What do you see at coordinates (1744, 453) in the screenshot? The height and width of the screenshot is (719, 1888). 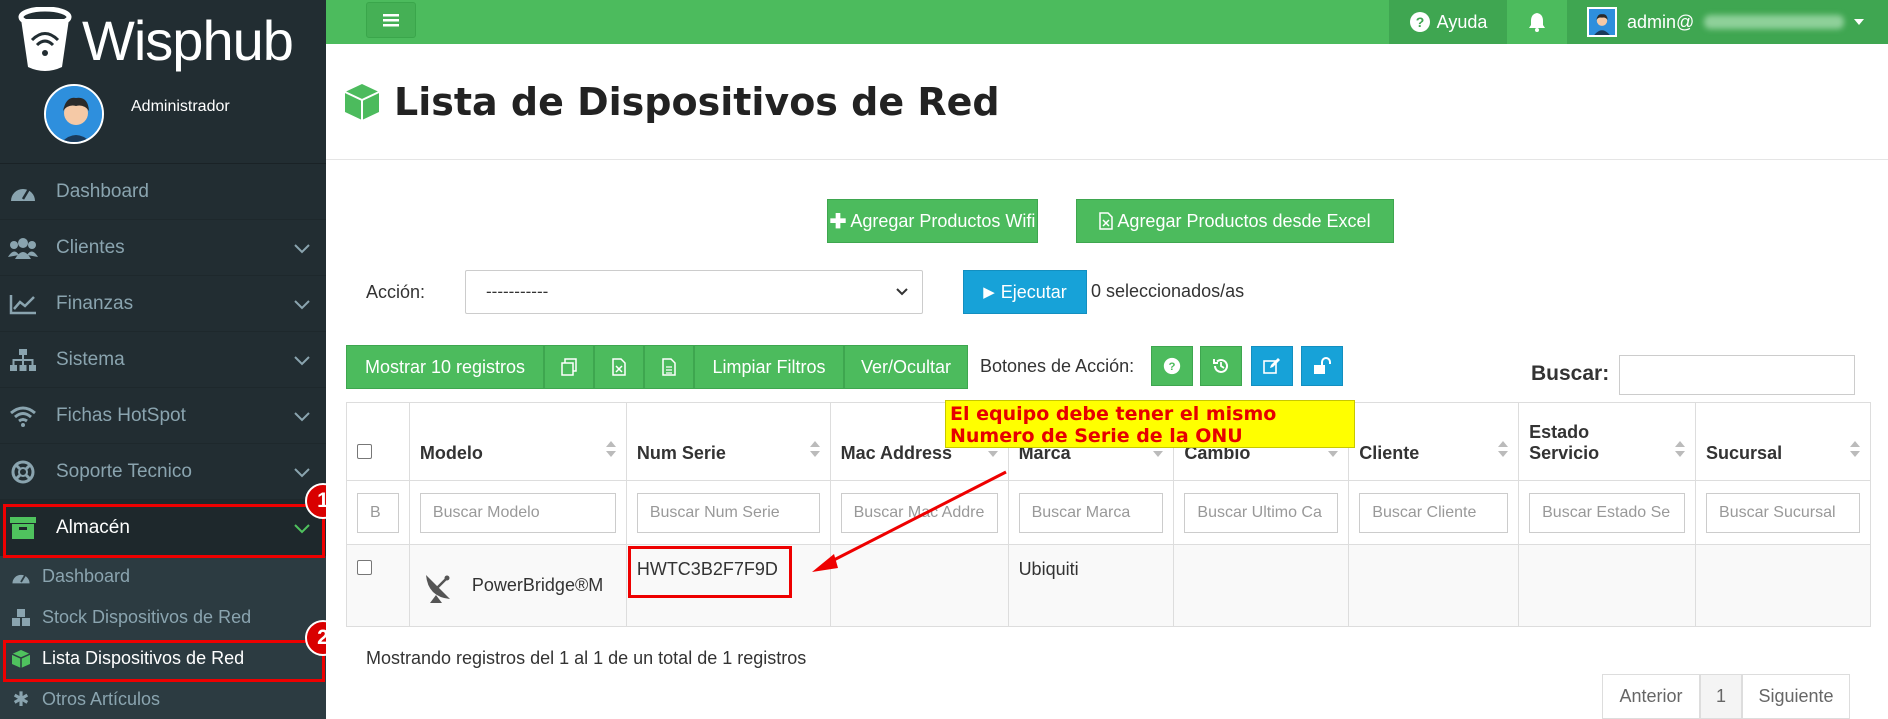 I see `header-label: Sucursal` at bounding box center [1744, 453].